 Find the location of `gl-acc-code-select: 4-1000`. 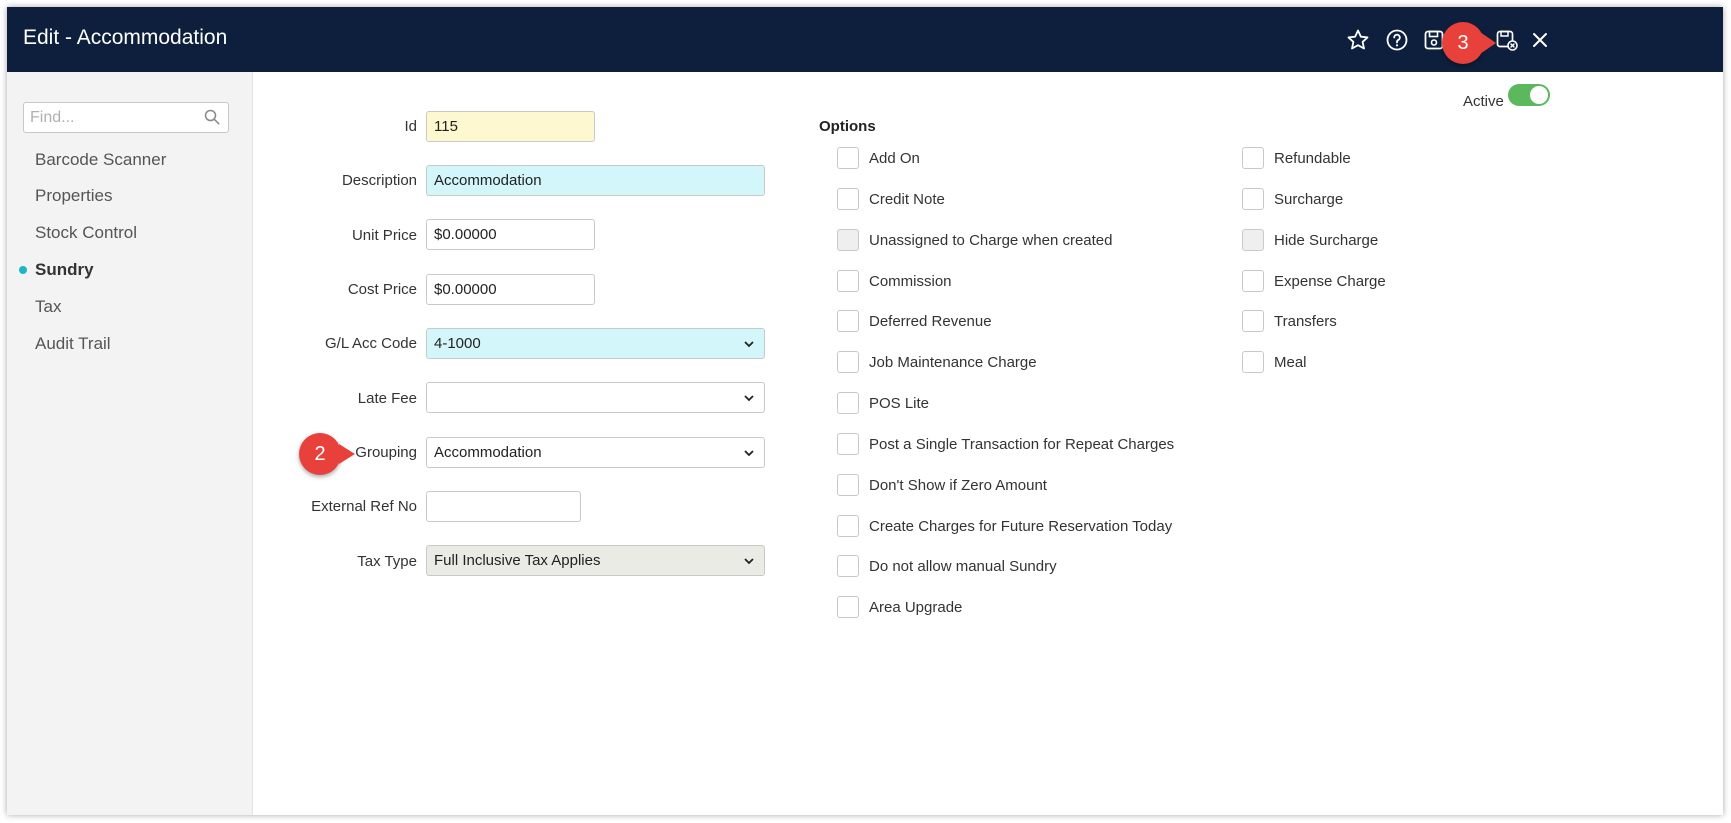

gl-acc-code-select: 4-1000 is located at coordinates (595, 343).